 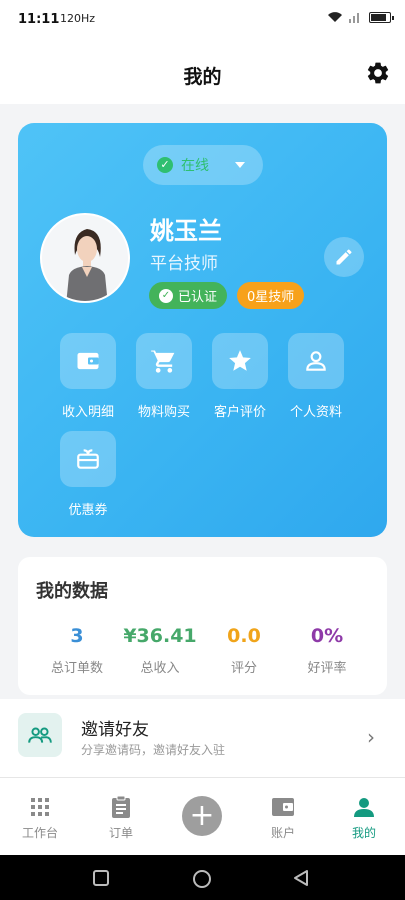 I want to click on action-label: 客户评价, so click(x=239, y=412).